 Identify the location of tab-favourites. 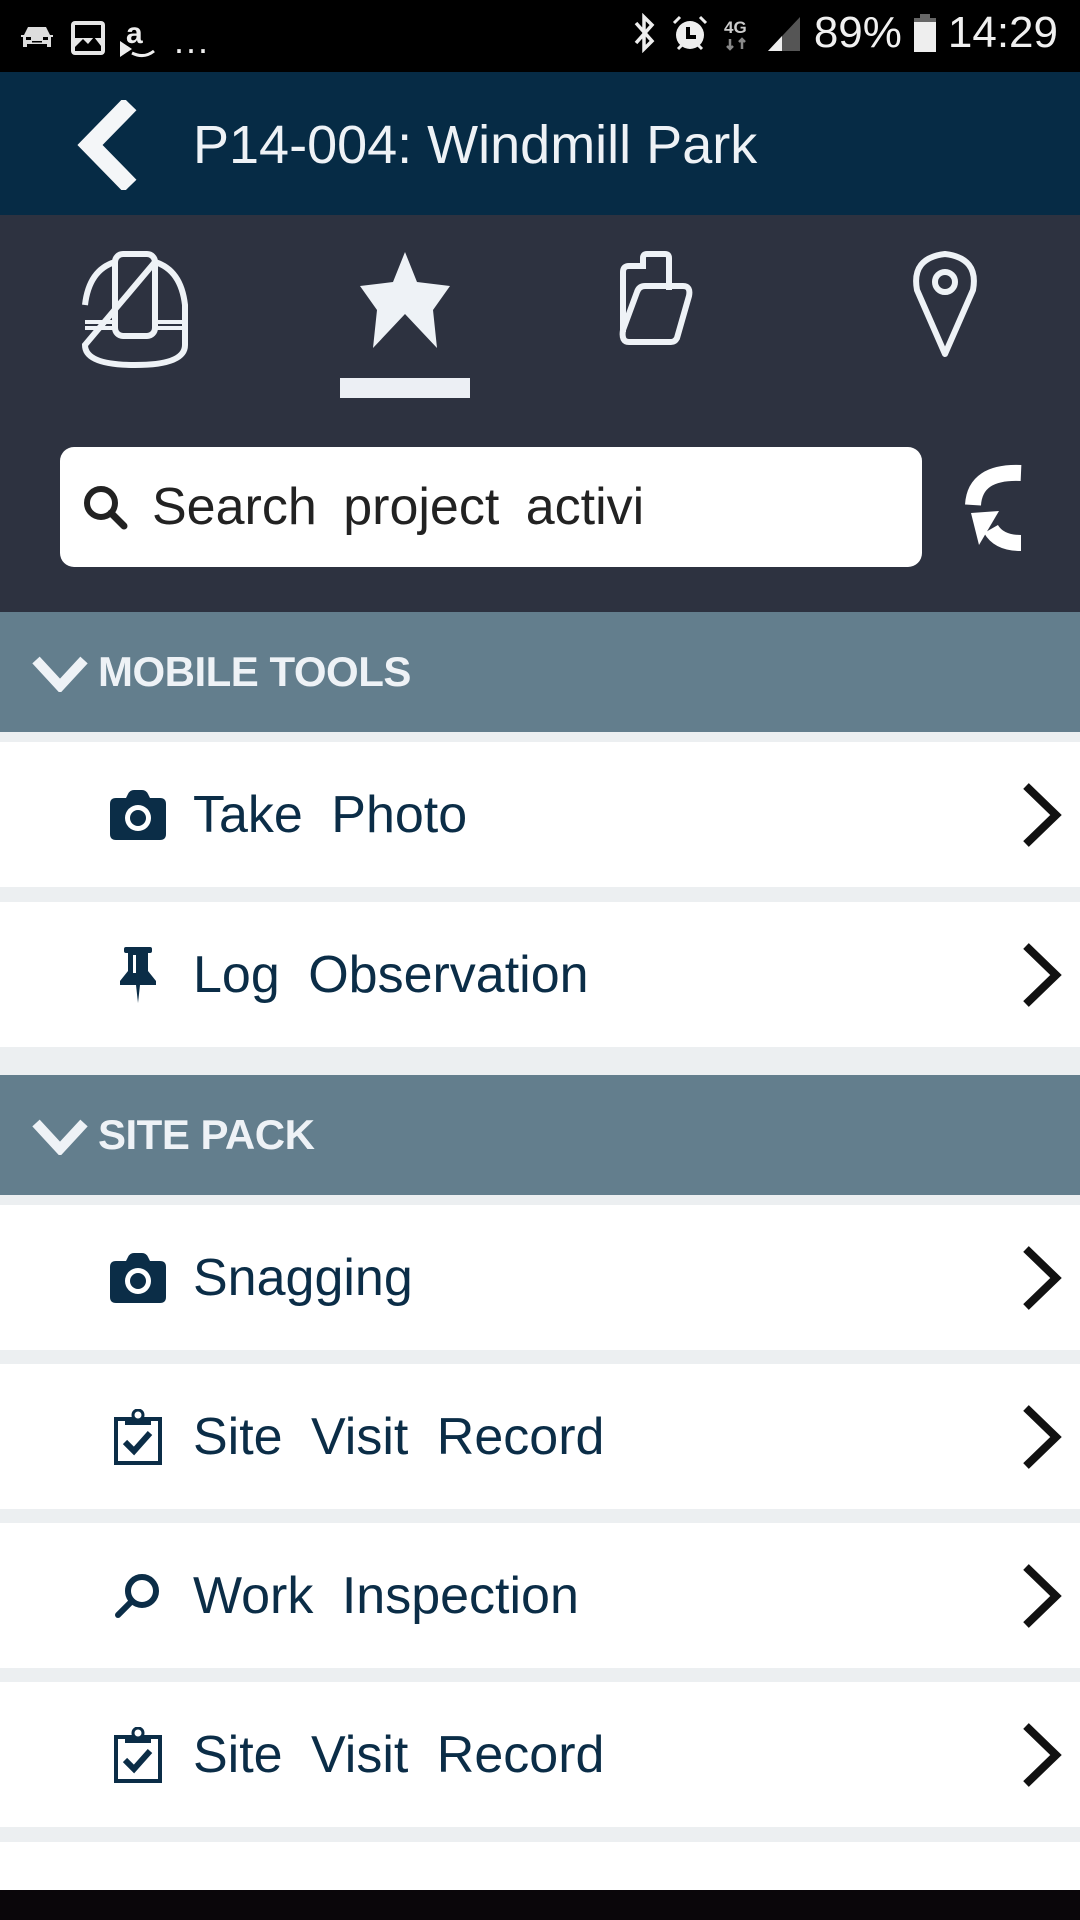
(405, 317).